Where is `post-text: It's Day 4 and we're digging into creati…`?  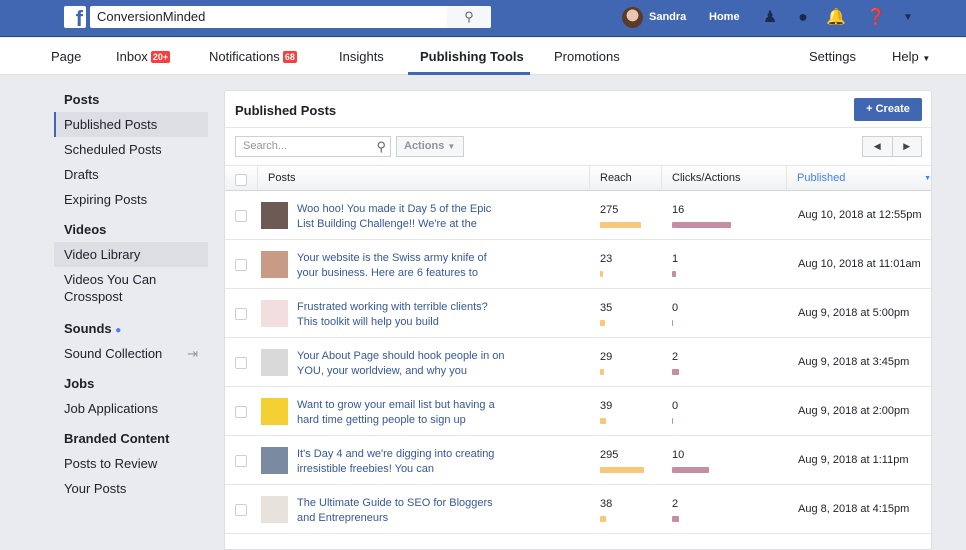 post-text: It's Day 4 and we're digging into creati… is located at coordinates (402, 462).